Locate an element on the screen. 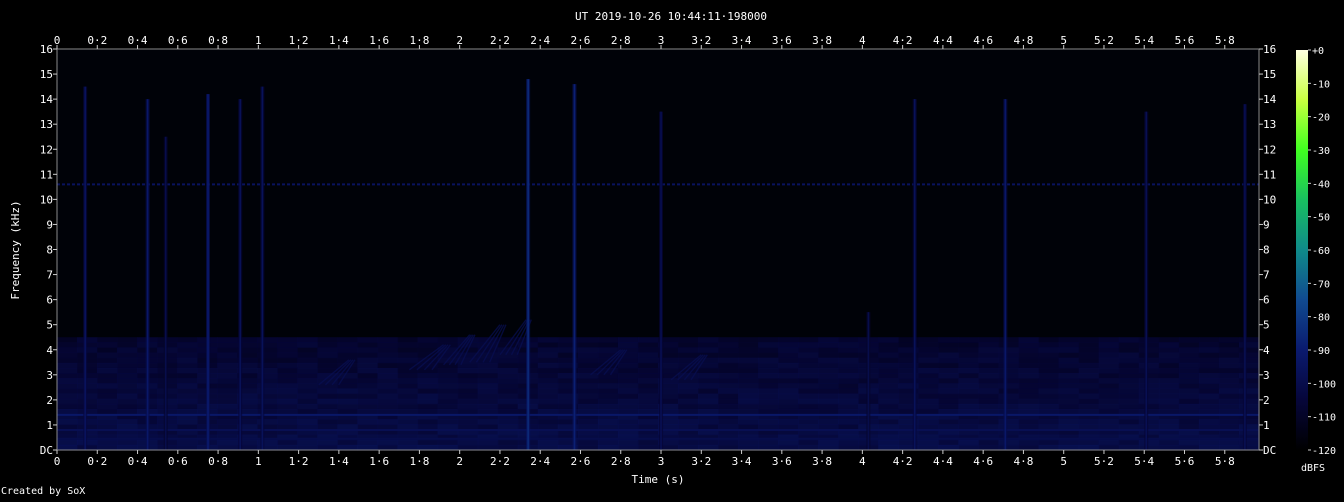 The width and height of the screenshot is (1344, 502). y-tick-label: 15 is located at coordinates (1269, 74).